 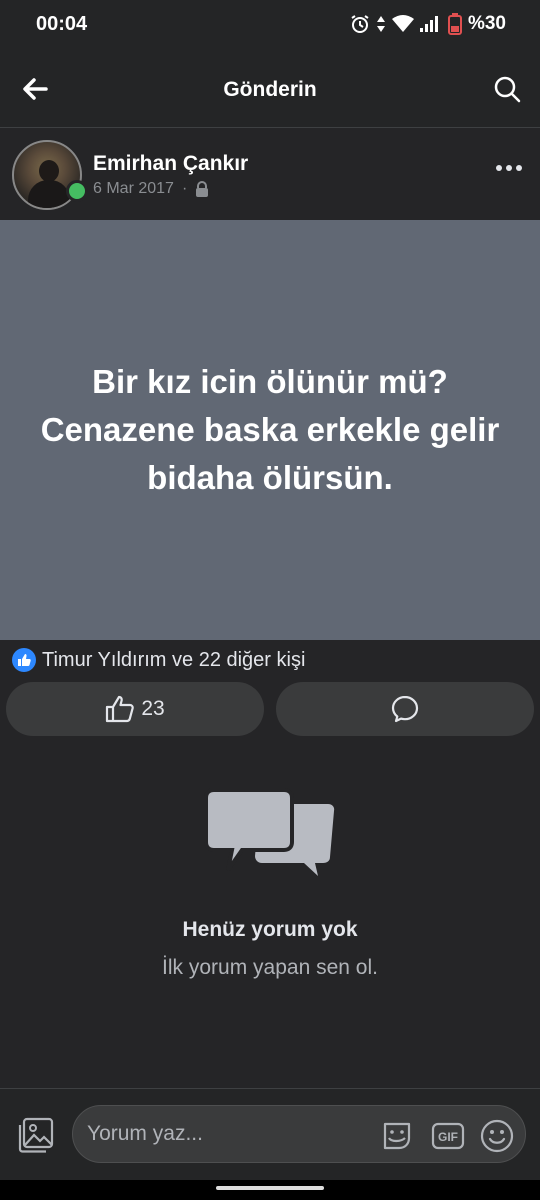 I want to click on post-text-line: Cenazene baska erkekle gelir, so click(x=270, y=429).